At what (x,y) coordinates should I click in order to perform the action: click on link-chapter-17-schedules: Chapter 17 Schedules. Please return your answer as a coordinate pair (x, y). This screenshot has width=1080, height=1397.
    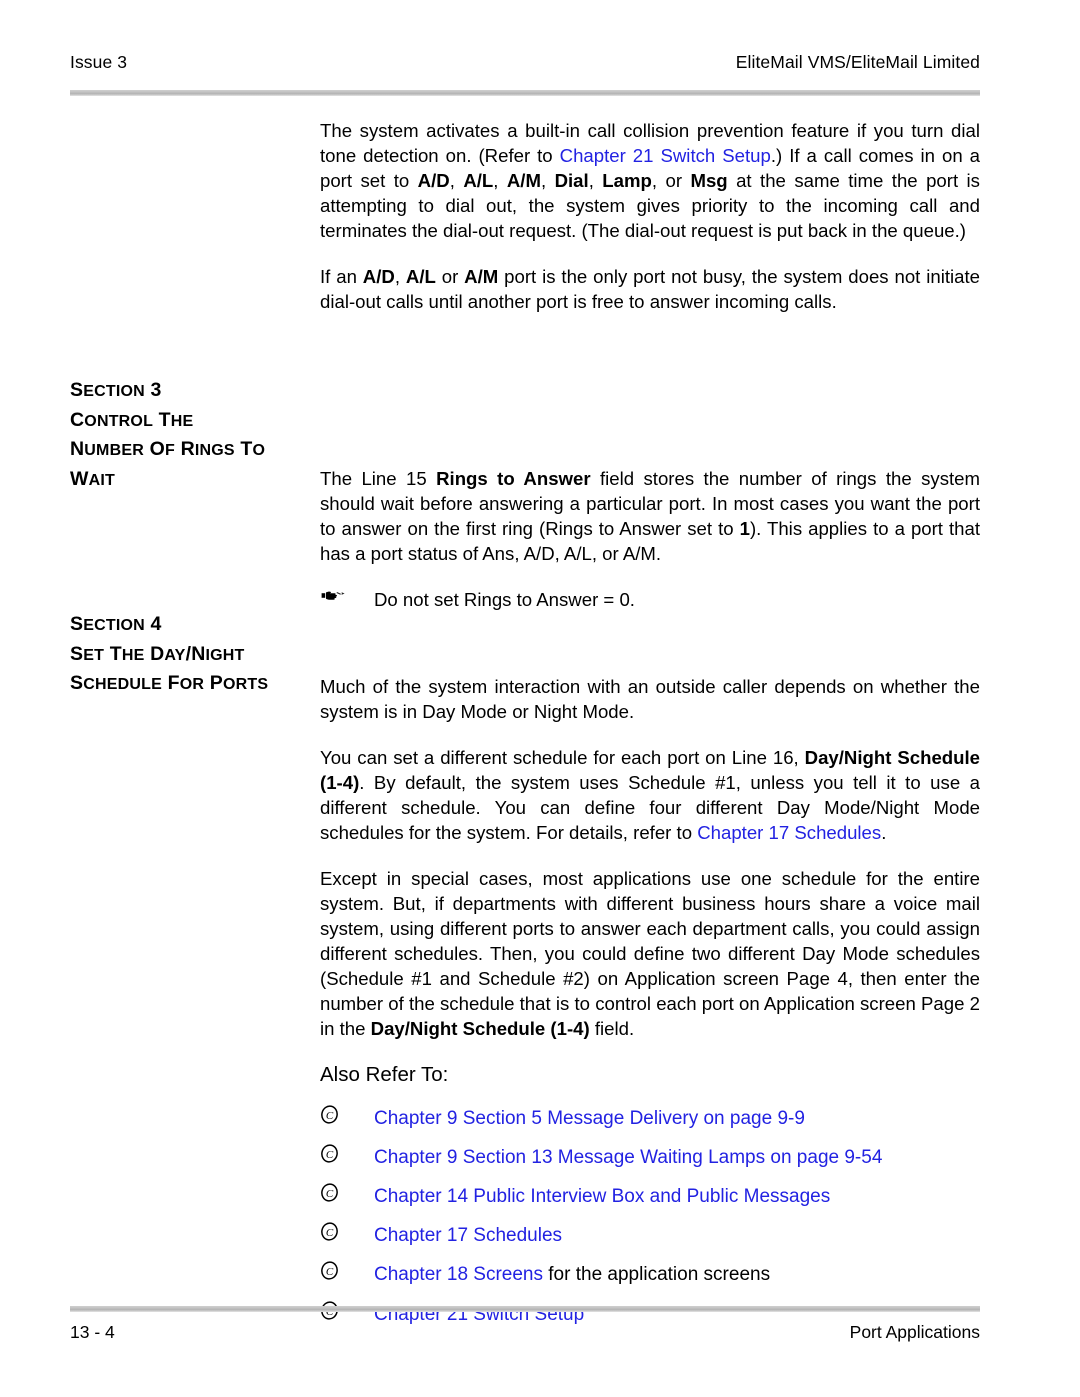
    Looking at the image, I should click on (789, 832).